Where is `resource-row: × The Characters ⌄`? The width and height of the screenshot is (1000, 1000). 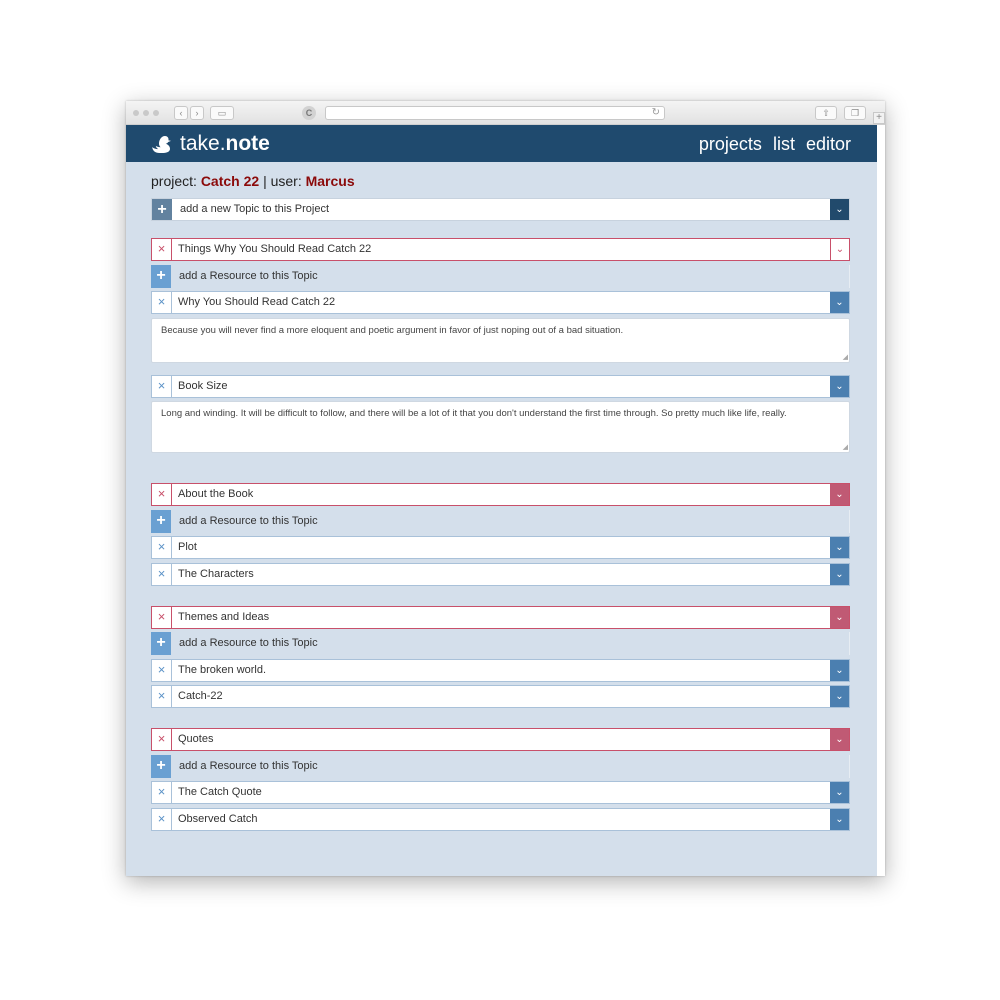 resource-row: × The Characters ⌄ is located at coordinates (500, 574).